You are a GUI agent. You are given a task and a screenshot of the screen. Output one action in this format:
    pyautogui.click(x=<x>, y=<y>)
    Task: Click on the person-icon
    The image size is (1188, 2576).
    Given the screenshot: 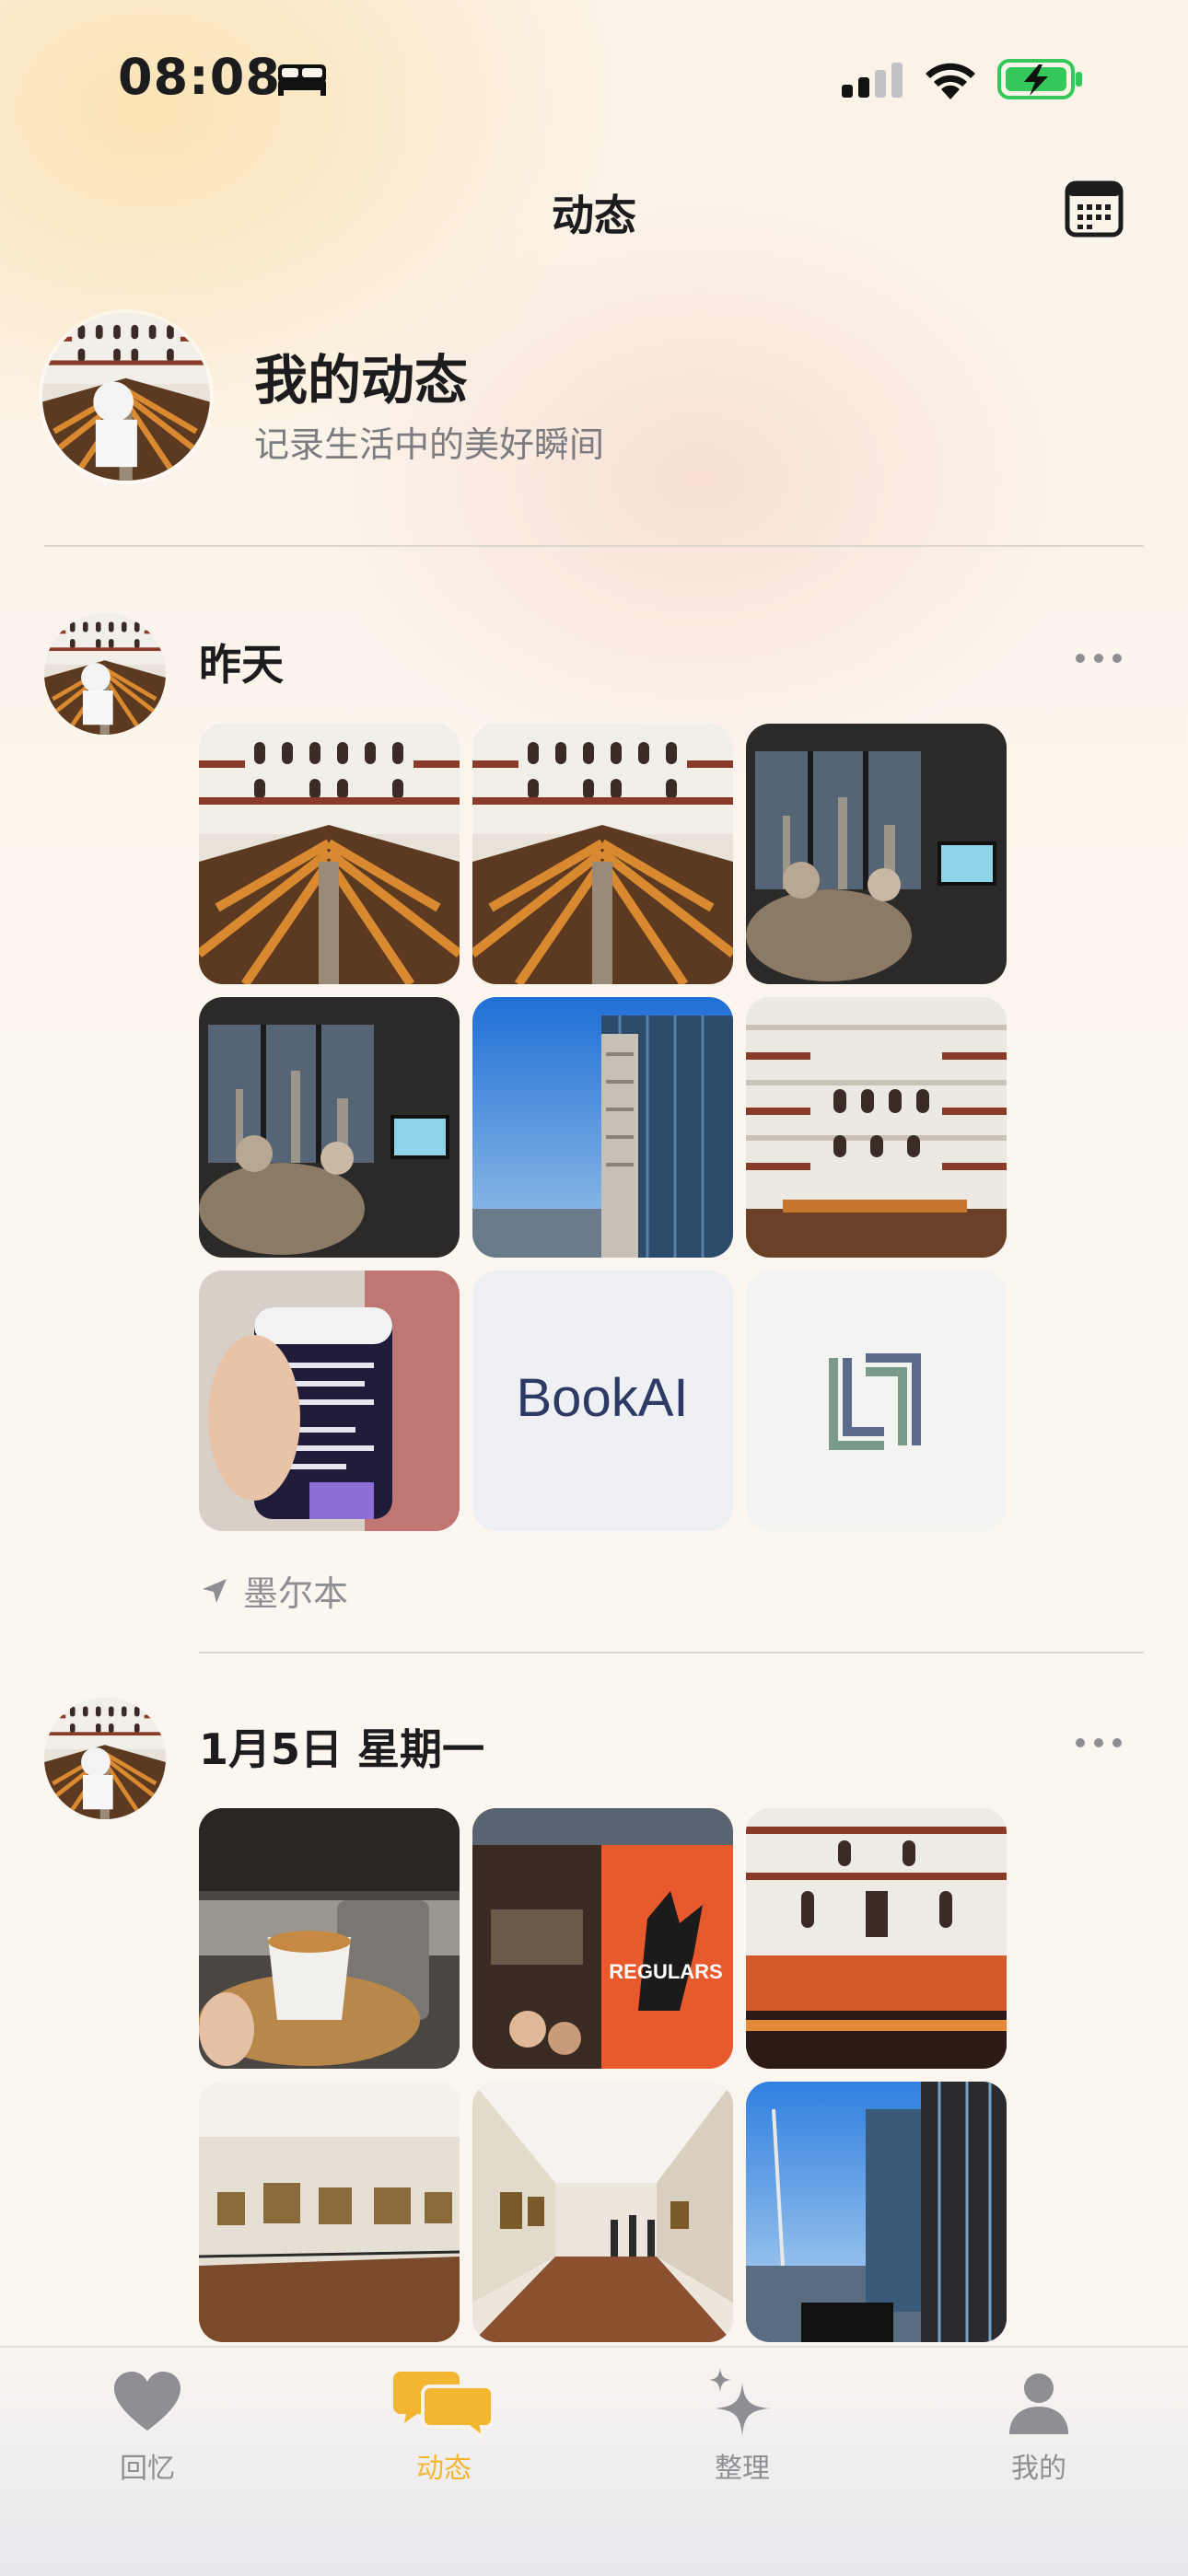 What is the action you would take?
    pyautogui.click(x=1038, y=2403)
    